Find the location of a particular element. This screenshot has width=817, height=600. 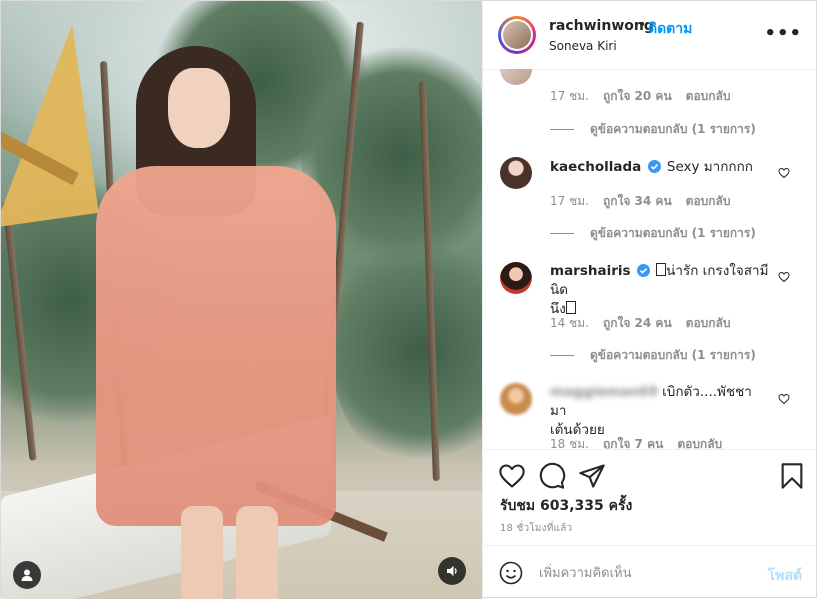

comment-likes: ถูกใจ 24 คน is located at coordinates (637, 323).